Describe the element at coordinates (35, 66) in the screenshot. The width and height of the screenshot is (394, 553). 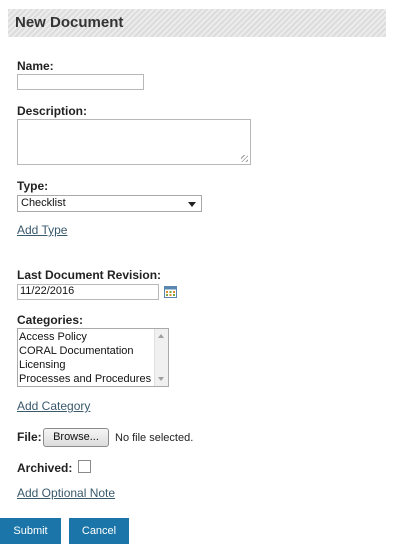
I see `name-label: Name:` at that location.